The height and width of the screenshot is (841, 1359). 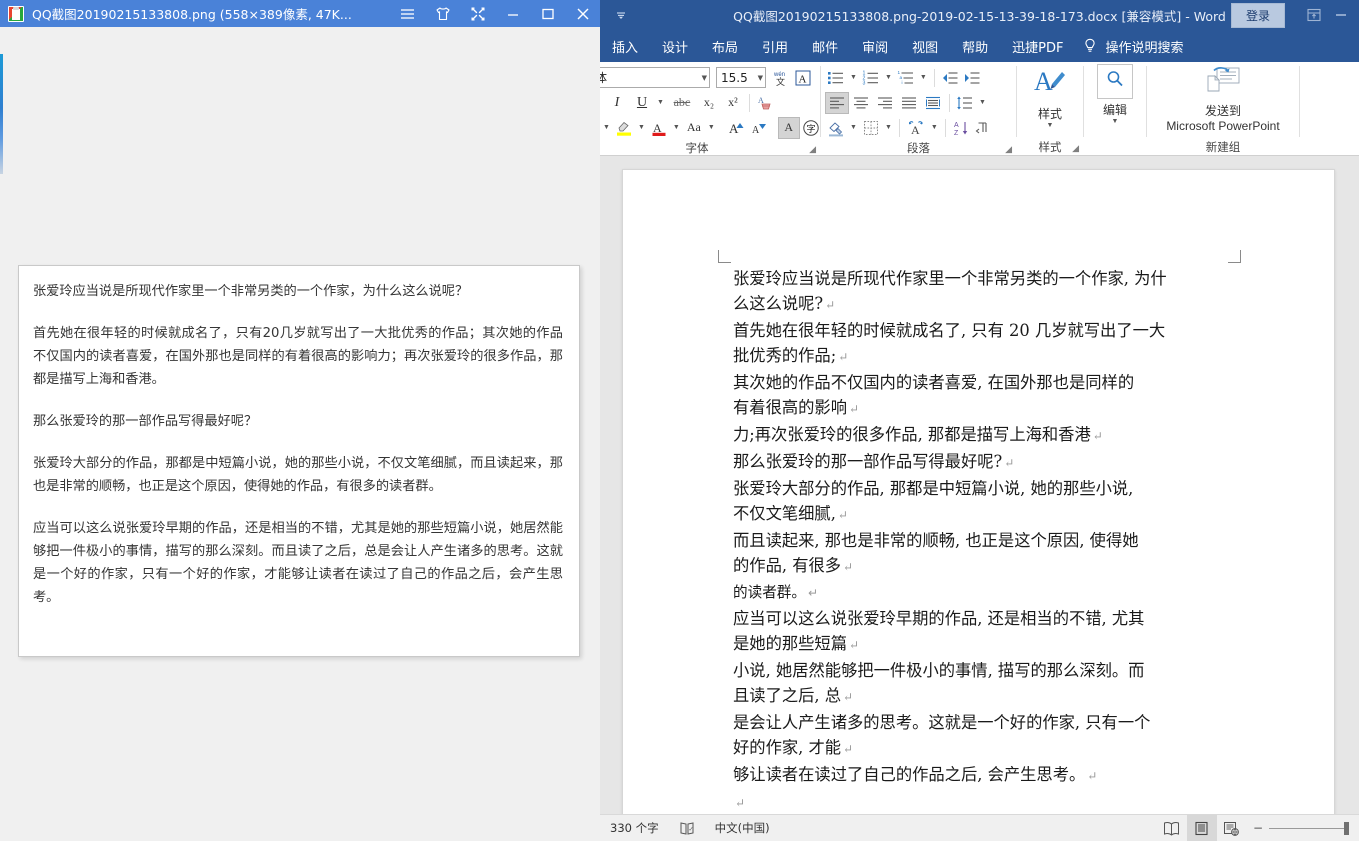 What do you see at coordinates (1232, 828) in the screenshot?
I see `web-layout-icon` at bounding box center [1232, 828].